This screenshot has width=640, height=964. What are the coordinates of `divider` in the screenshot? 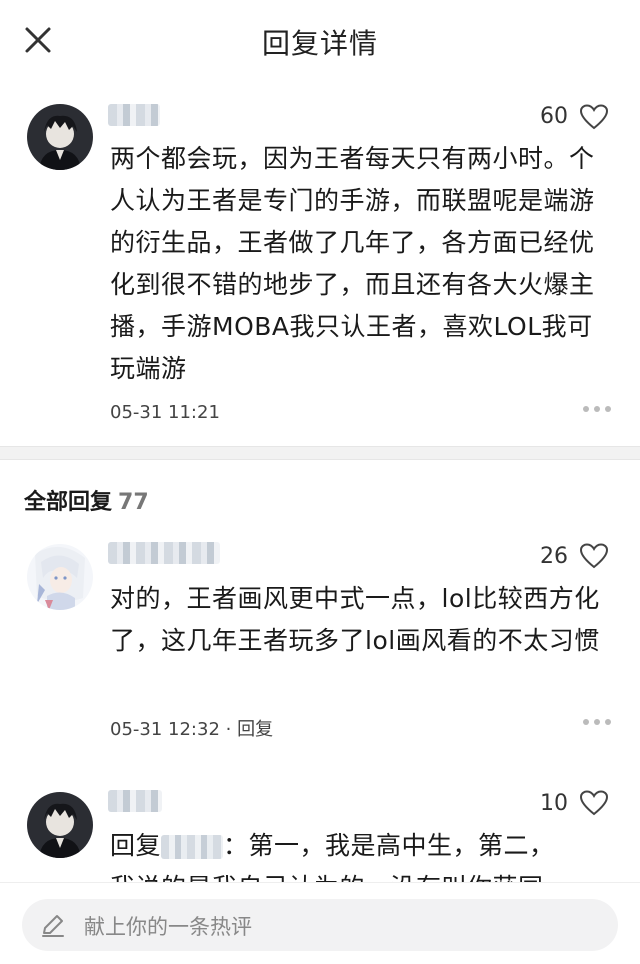 It's located at (320, 453).